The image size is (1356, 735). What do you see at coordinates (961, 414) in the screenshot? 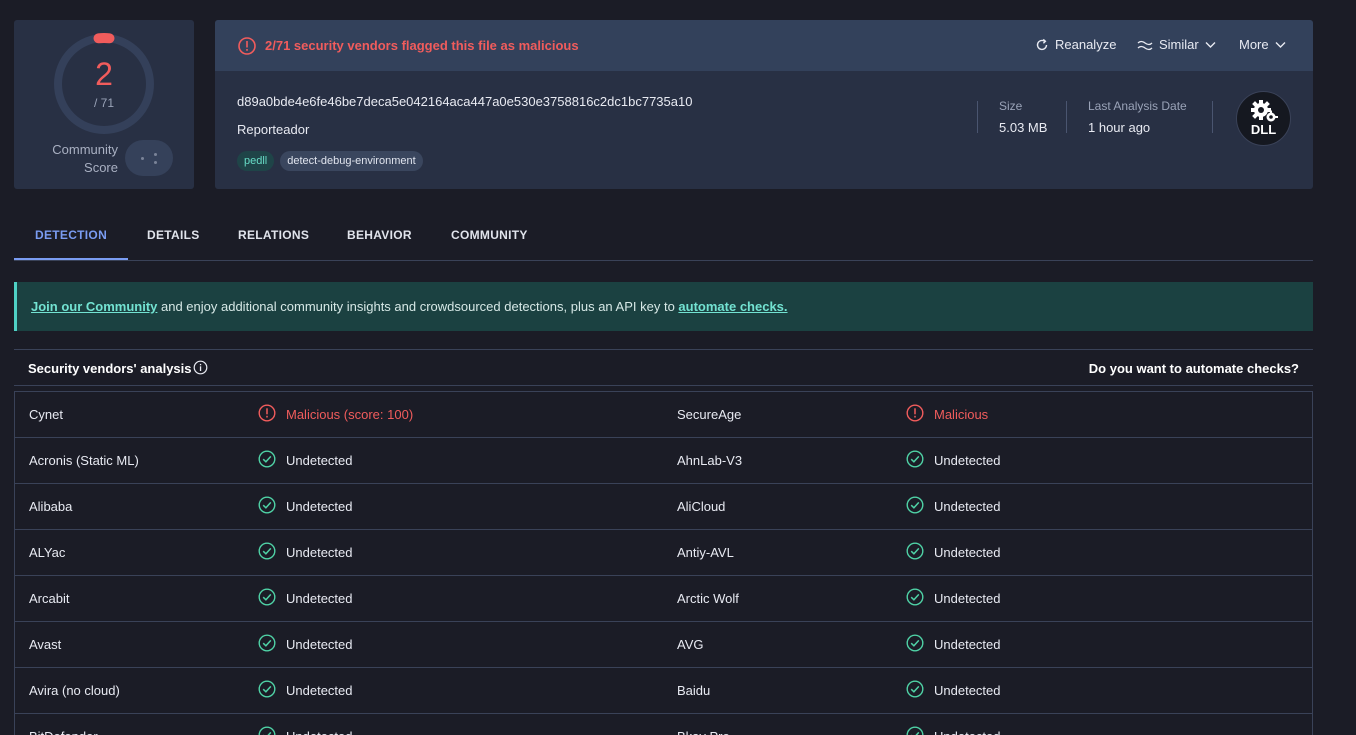
I see `vendor-result-label: Malicious` at bounding box center [961, 414].